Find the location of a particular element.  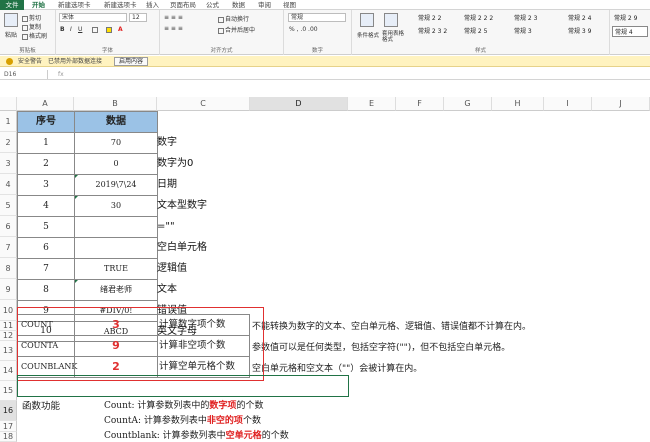

row-header: 18 is located at coordinates (8, 437).